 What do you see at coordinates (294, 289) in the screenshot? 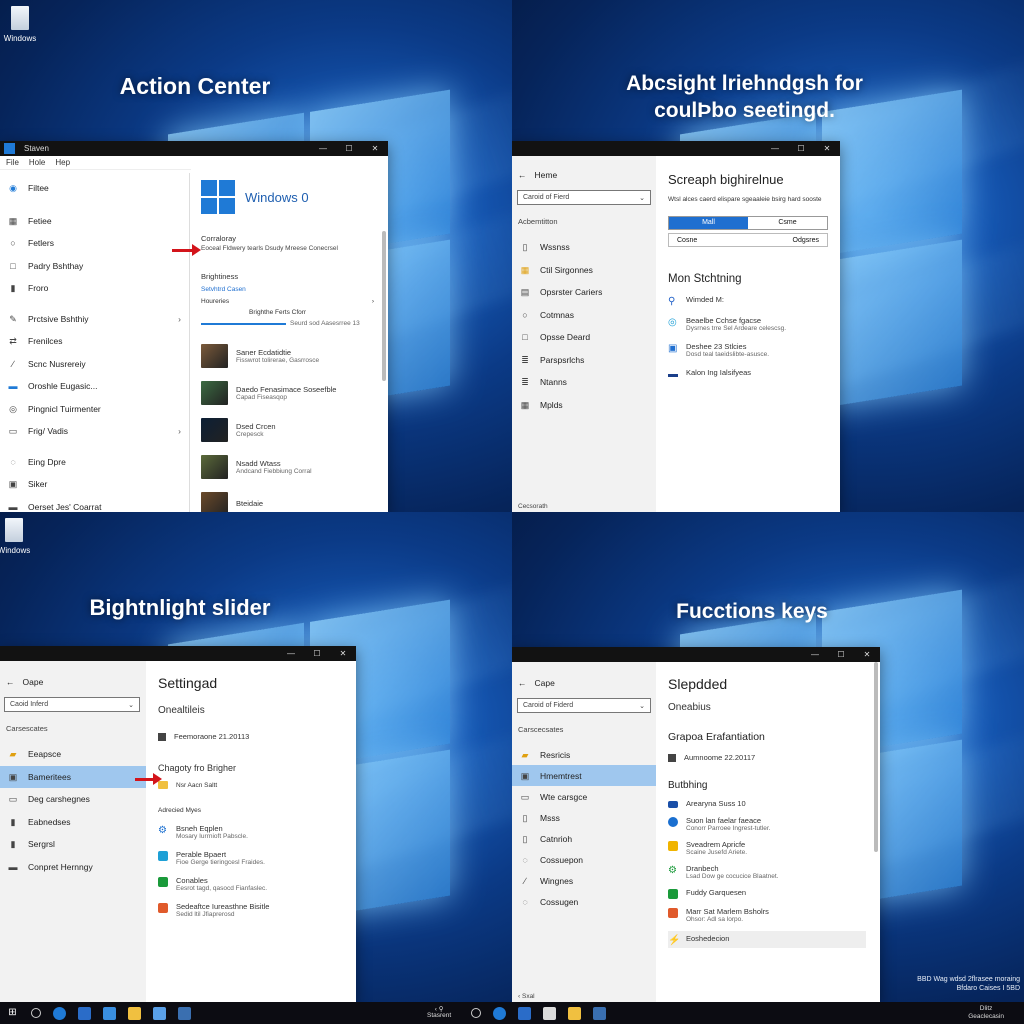
I see `settings-link: Setvhtrd Casen` at bounding box center [294, 289].